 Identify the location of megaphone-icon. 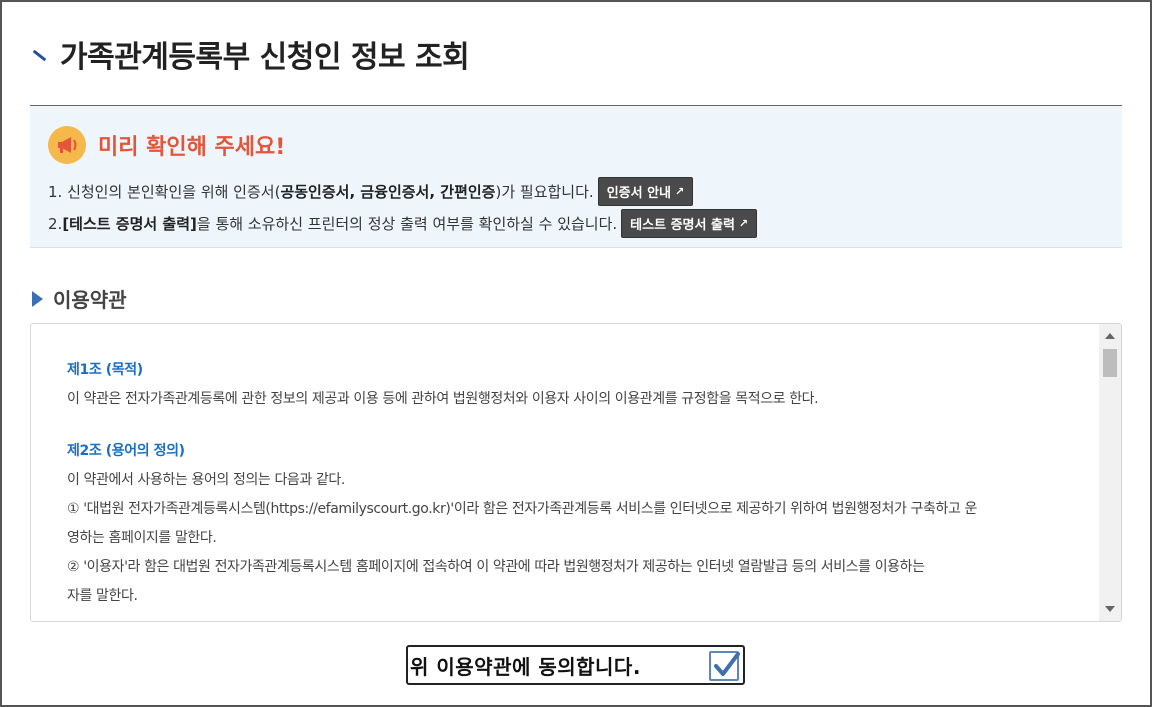
(67, 145).